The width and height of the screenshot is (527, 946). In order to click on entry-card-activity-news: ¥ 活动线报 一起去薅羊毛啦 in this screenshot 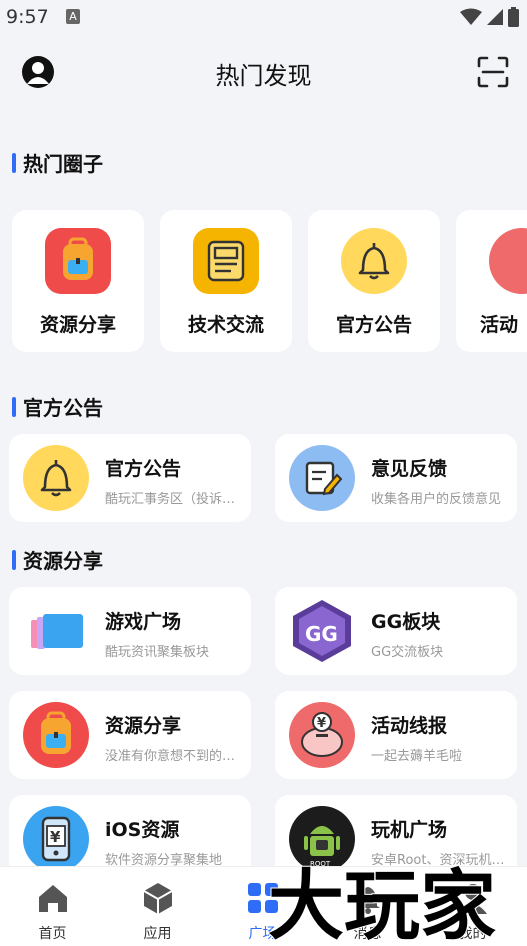, I will do `click(396, 735)`.